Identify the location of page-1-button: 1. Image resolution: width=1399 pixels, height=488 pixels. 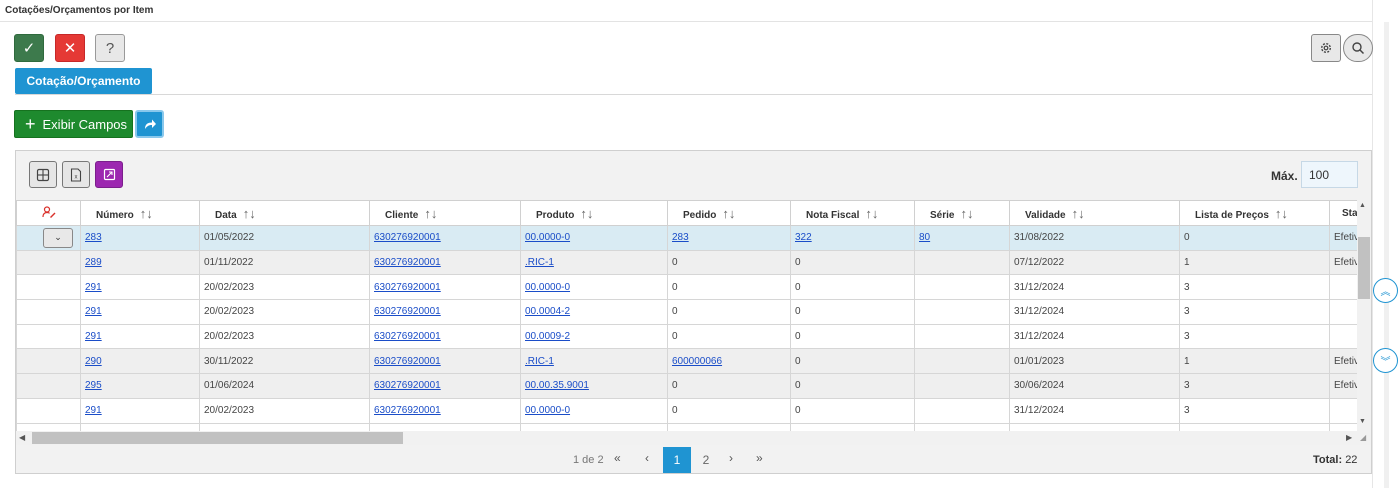
(677, 460).